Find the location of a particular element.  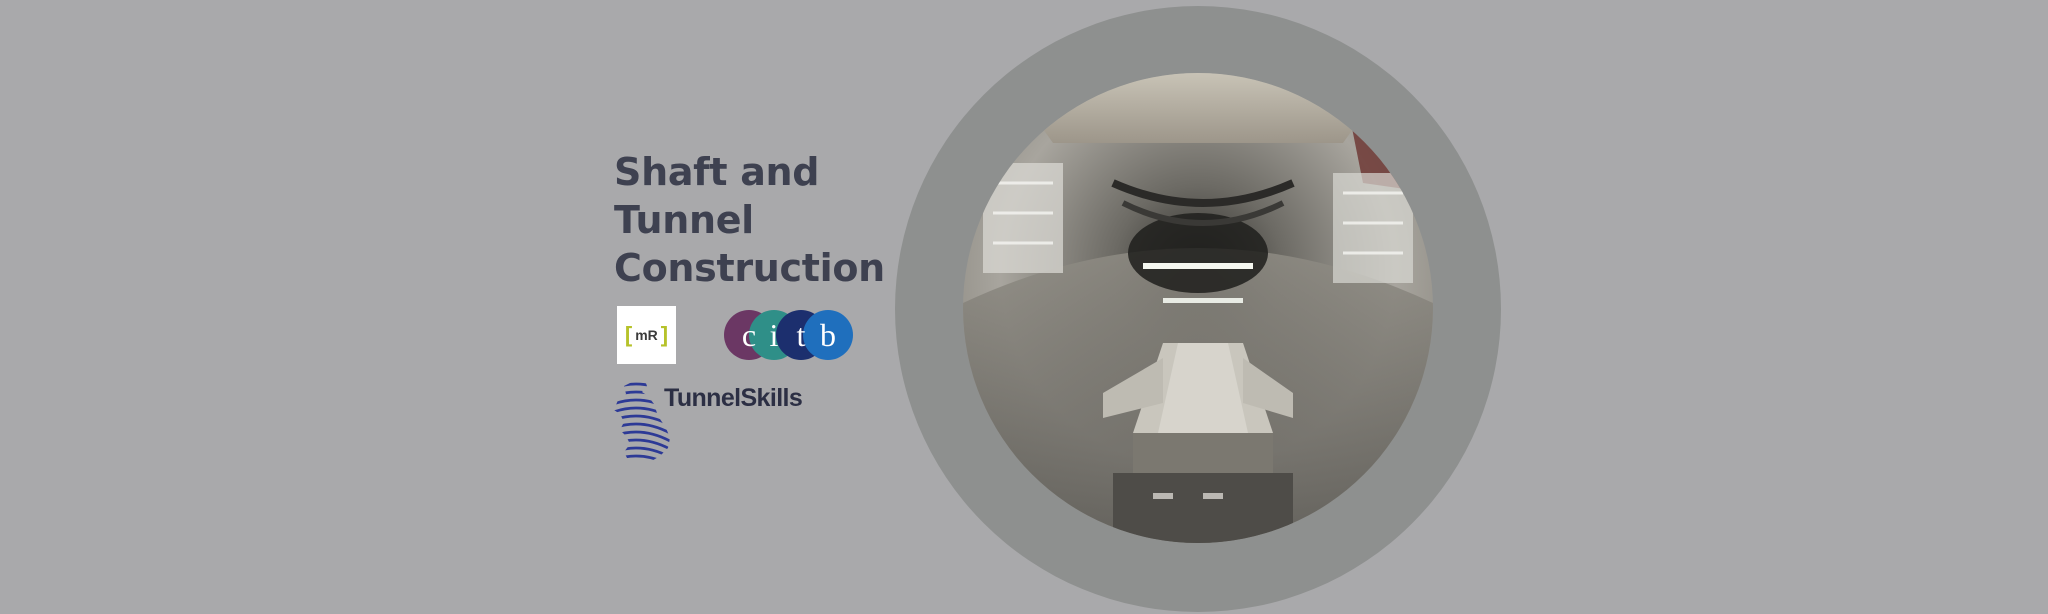

mr-logo-text: mR is located at coordinates (646, 335).